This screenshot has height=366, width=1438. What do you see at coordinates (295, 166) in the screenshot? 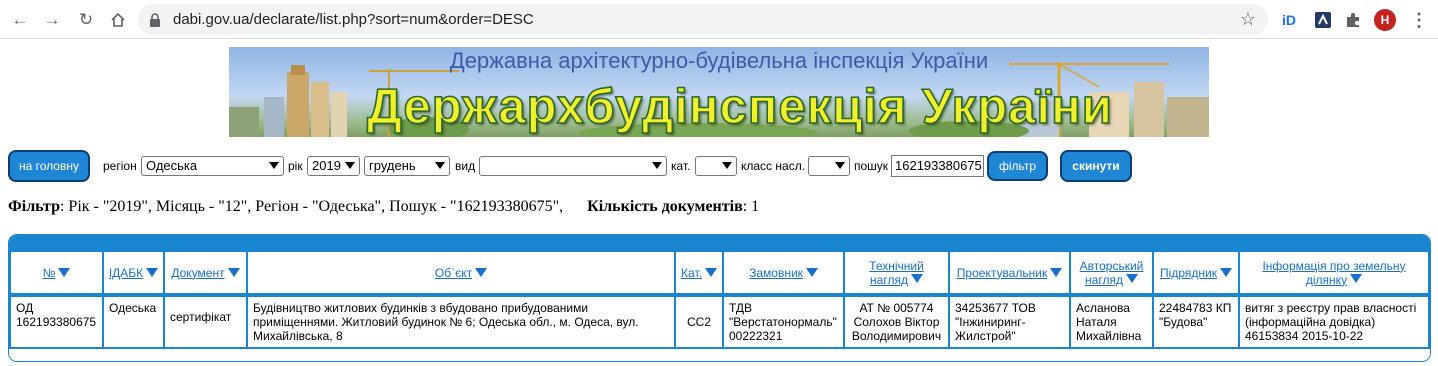
I see `year-label: рік` at bounding box center [295, 166].